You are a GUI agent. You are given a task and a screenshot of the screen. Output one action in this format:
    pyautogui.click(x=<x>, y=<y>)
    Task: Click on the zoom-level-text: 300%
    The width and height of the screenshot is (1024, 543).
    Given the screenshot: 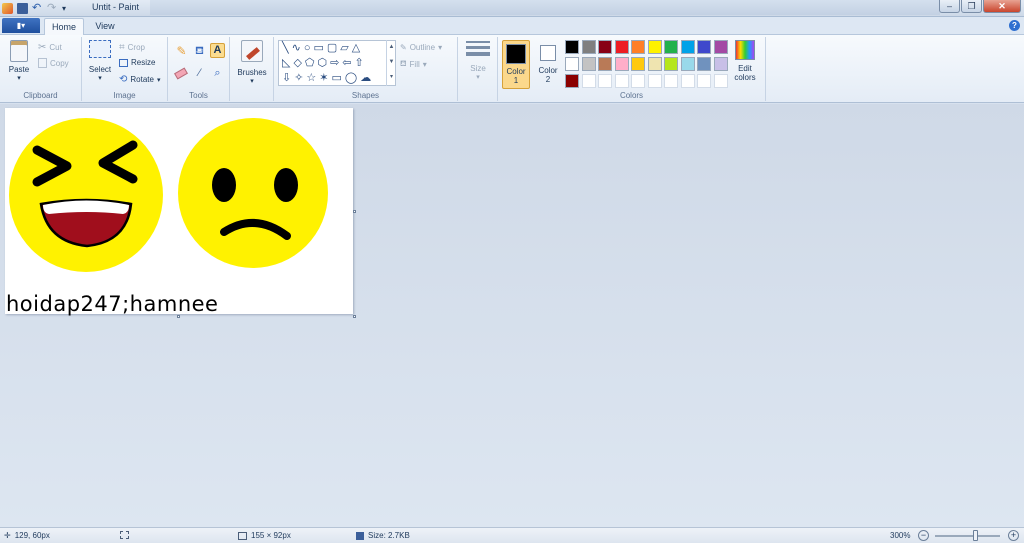 What is the action you would take?
    pyautogui.click(x=900, y=535)
    